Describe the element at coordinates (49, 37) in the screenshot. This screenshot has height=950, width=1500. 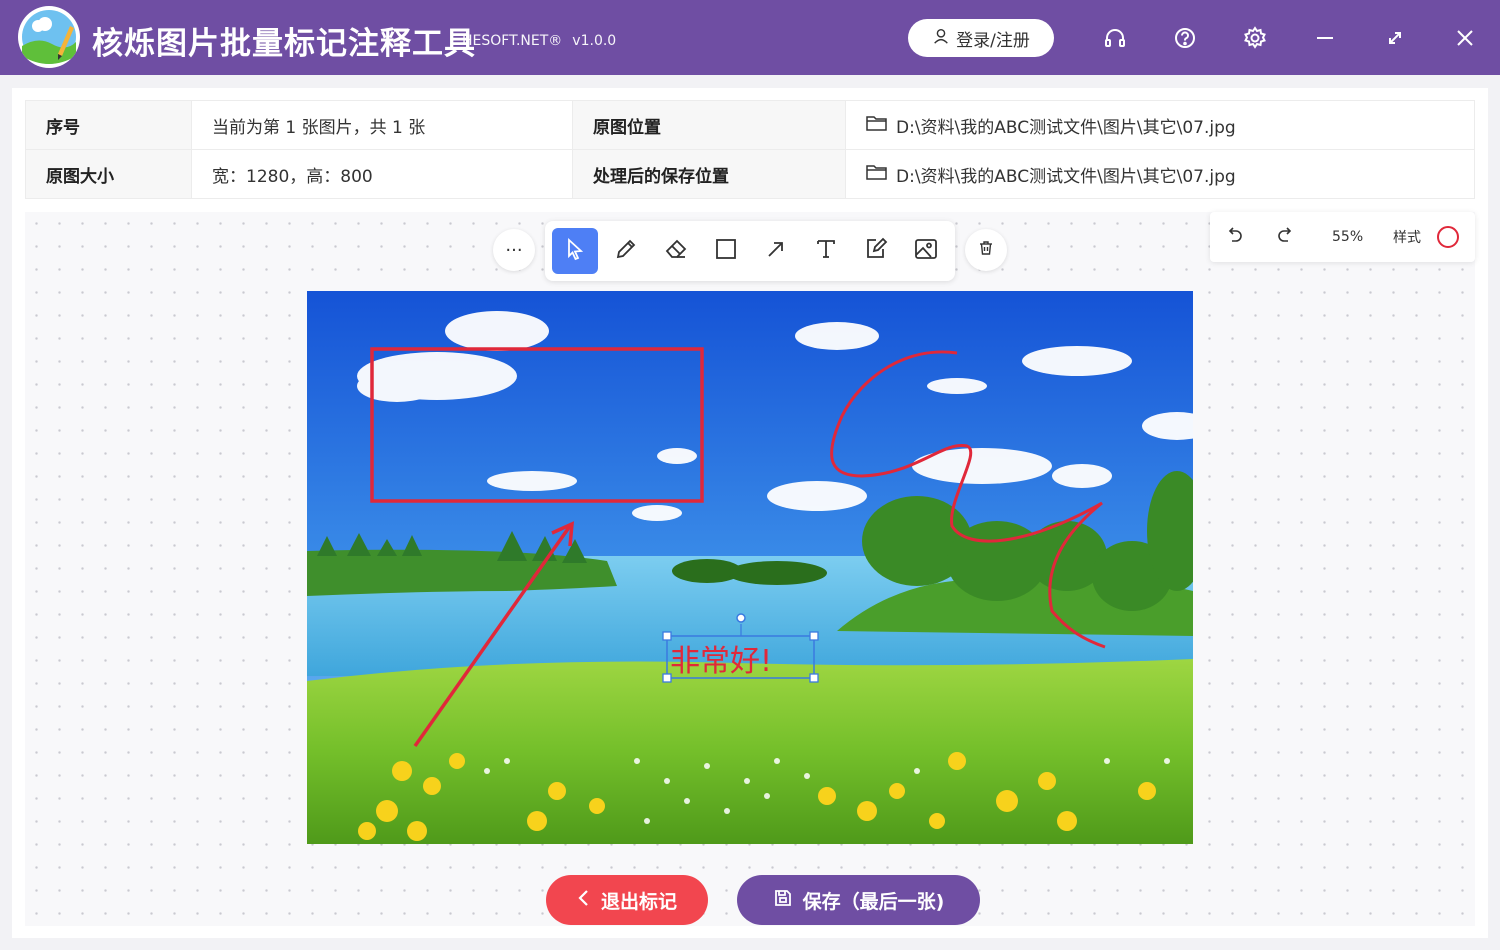
I see `app-logo` at that location.